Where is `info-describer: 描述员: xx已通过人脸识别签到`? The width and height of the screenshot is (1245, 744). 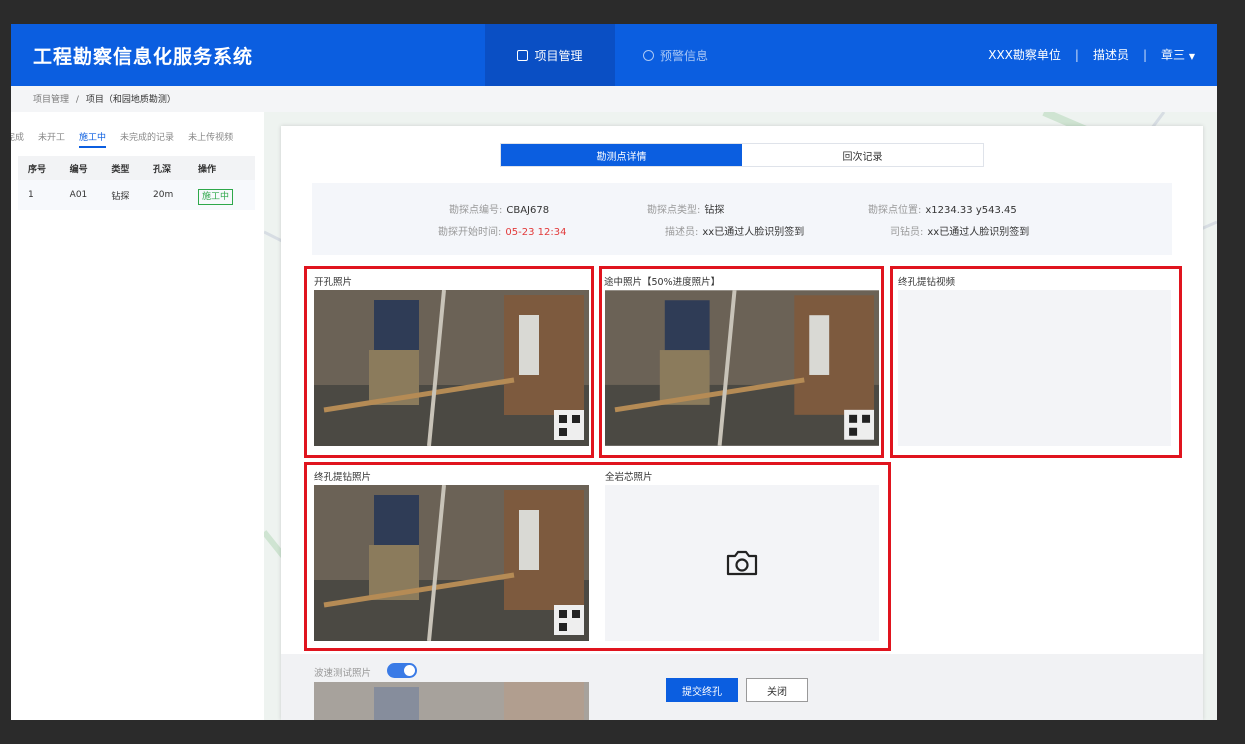
info-describer: 描述员: xx已通过人脸识别签到 is located at coordinates (734, 230).